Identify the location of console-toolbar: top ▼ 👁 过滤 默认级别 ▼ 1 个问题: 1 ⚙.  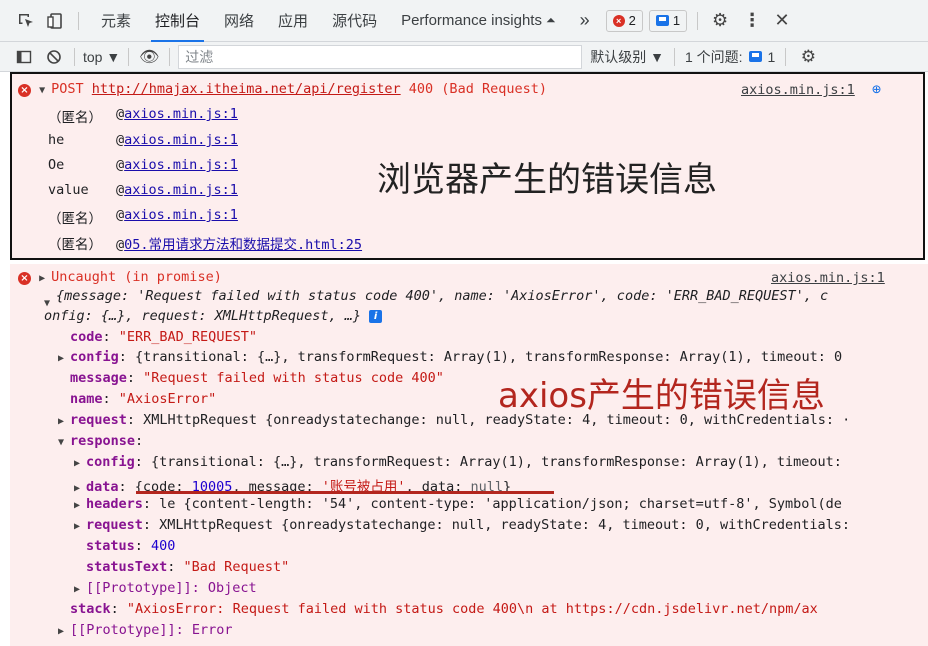
(464, 57).